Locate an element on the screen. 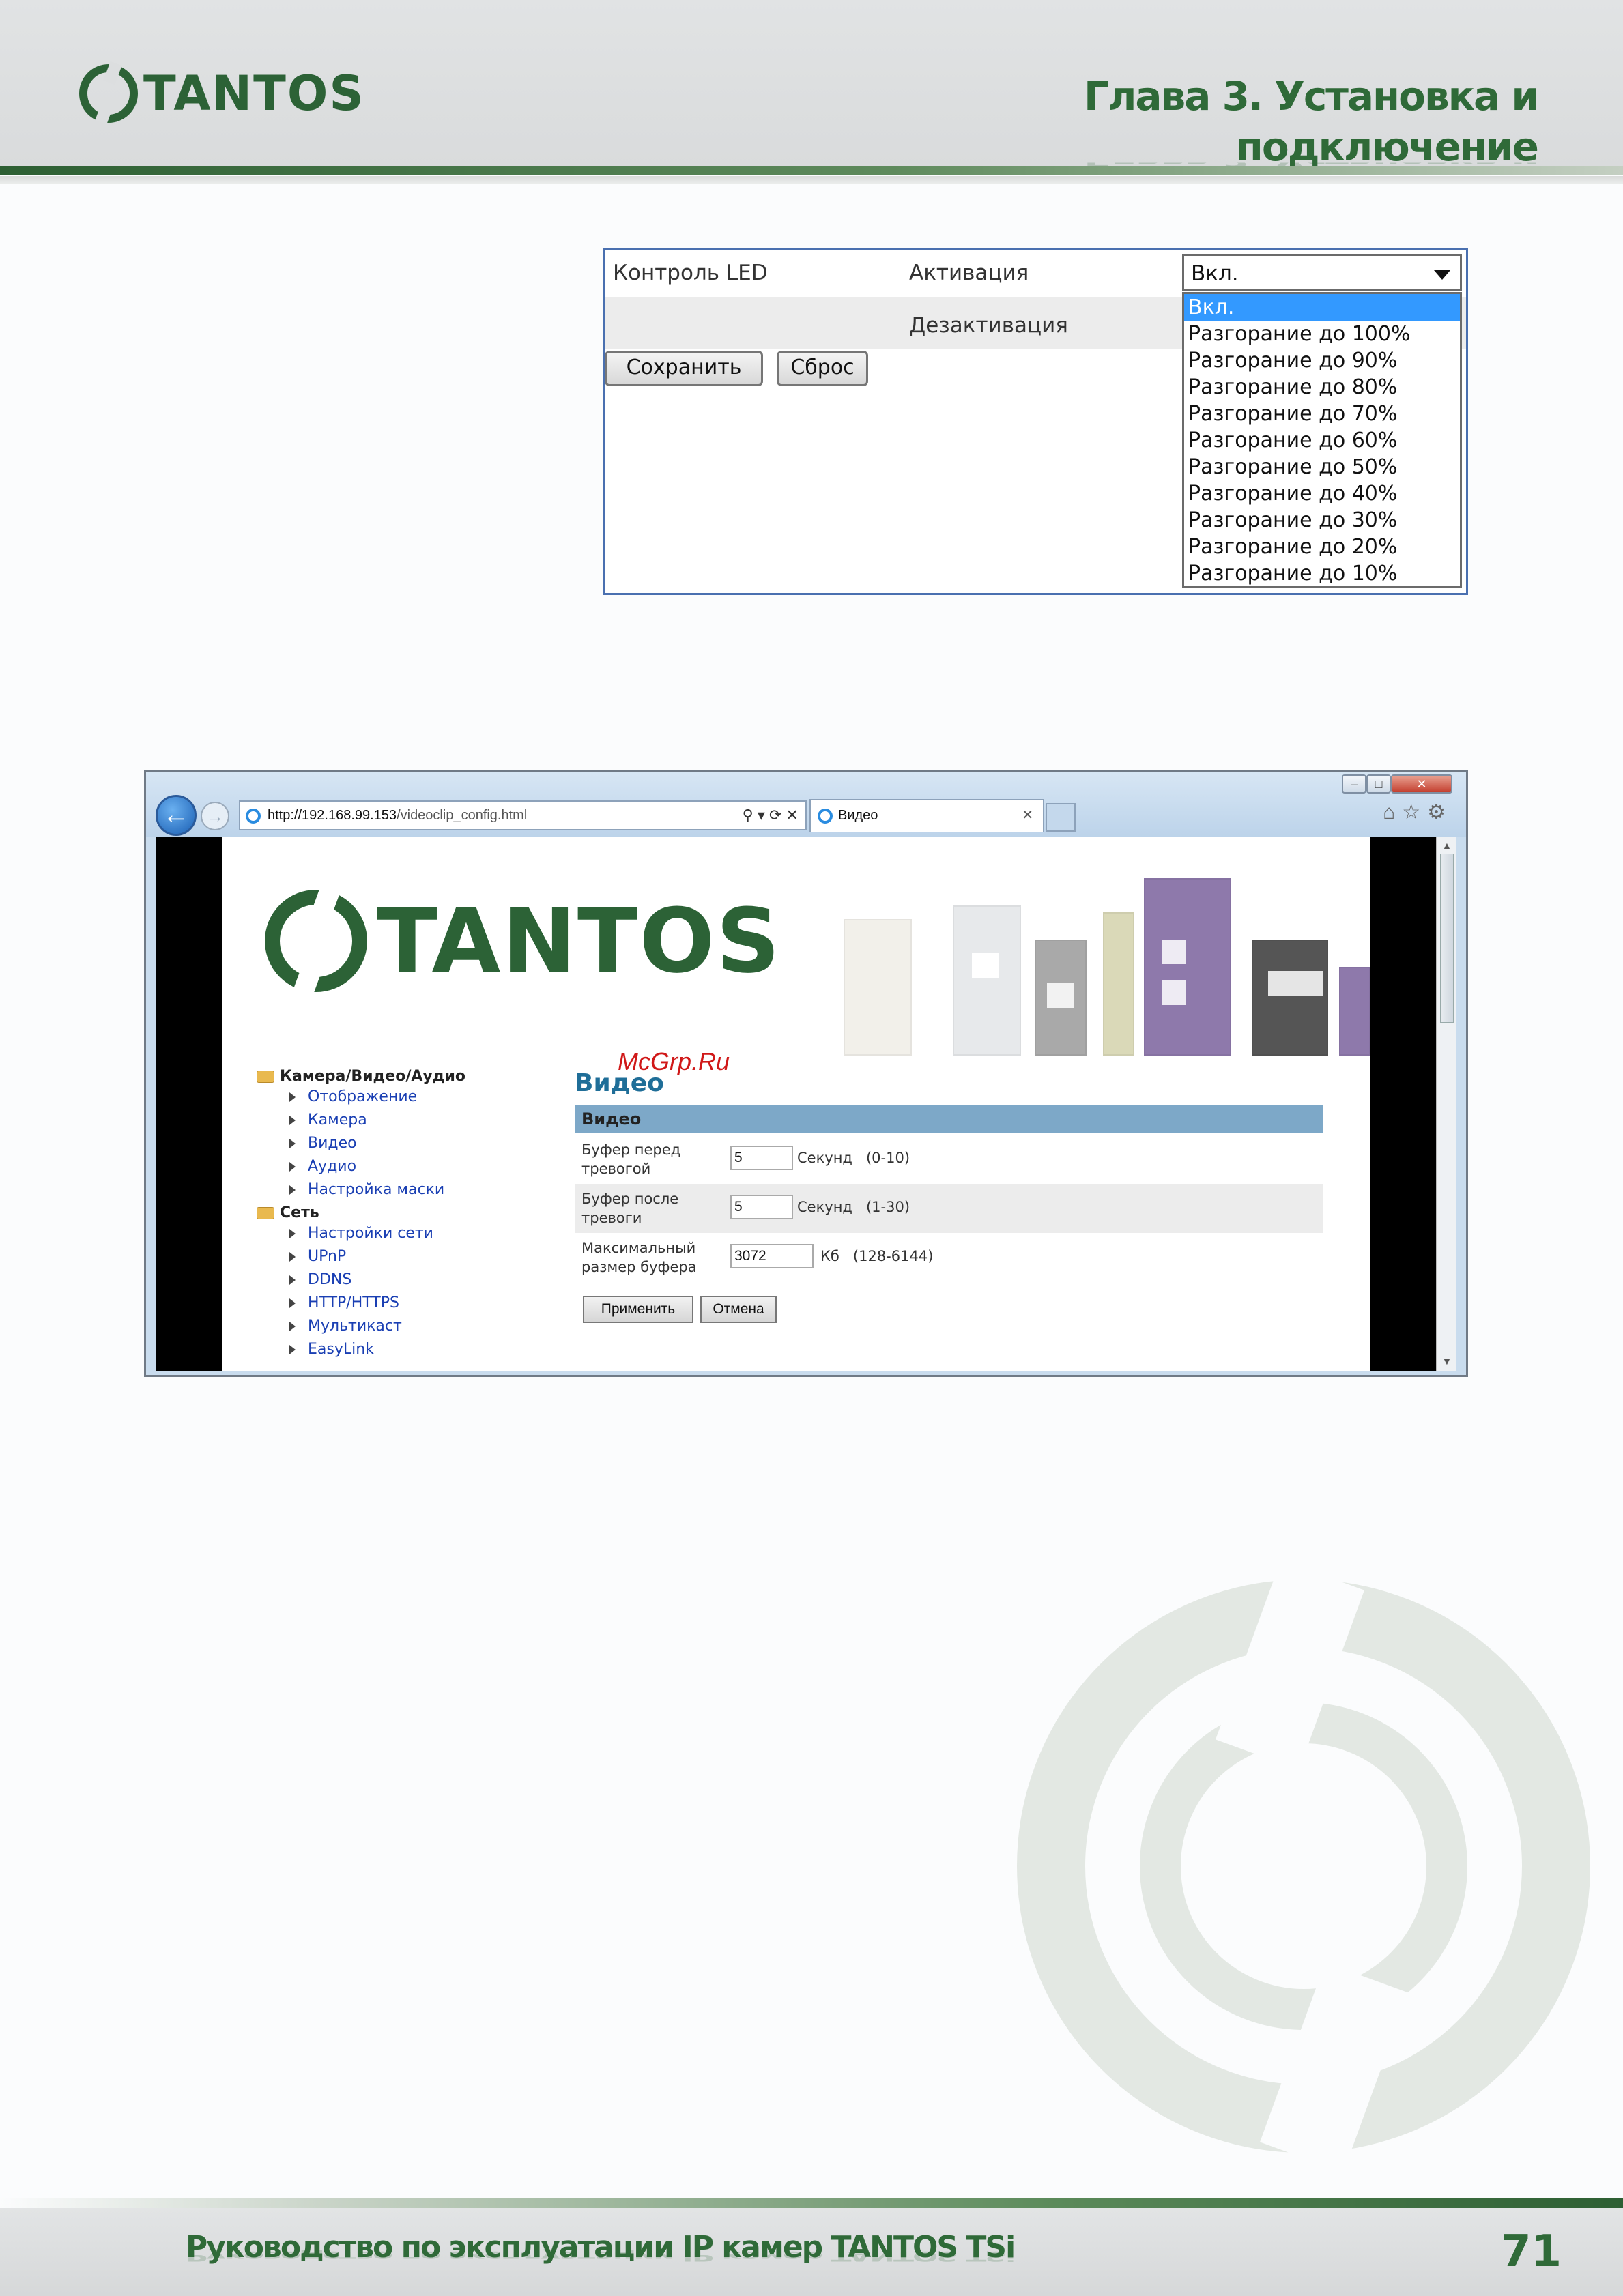  header-rule-shadow is located at coordinates (811, 180).